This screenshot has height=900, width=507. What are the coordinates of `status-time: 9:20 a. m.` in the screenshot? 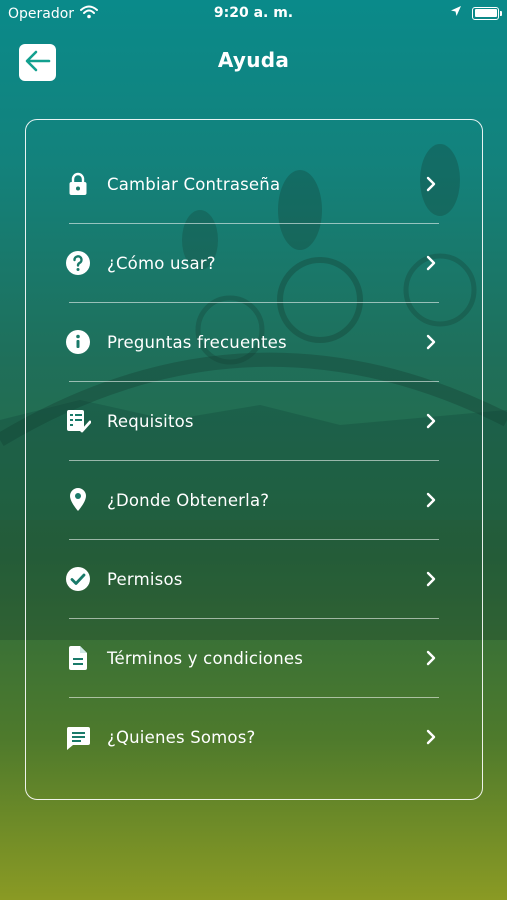 It's located at (253, 13).